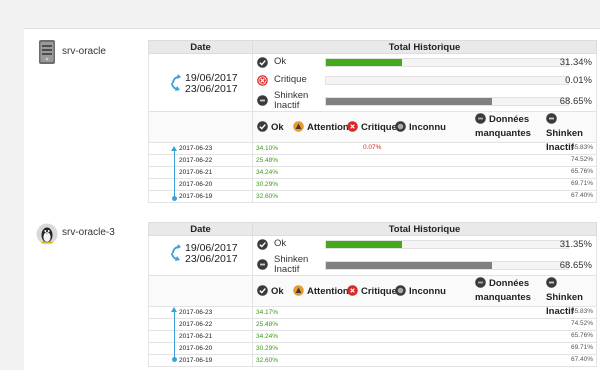 This screenshot has height=370, width=600. Describe the element at coordinates (88, 232) in the screenshot. I see `host-name: srv-oracle-3` at that location.